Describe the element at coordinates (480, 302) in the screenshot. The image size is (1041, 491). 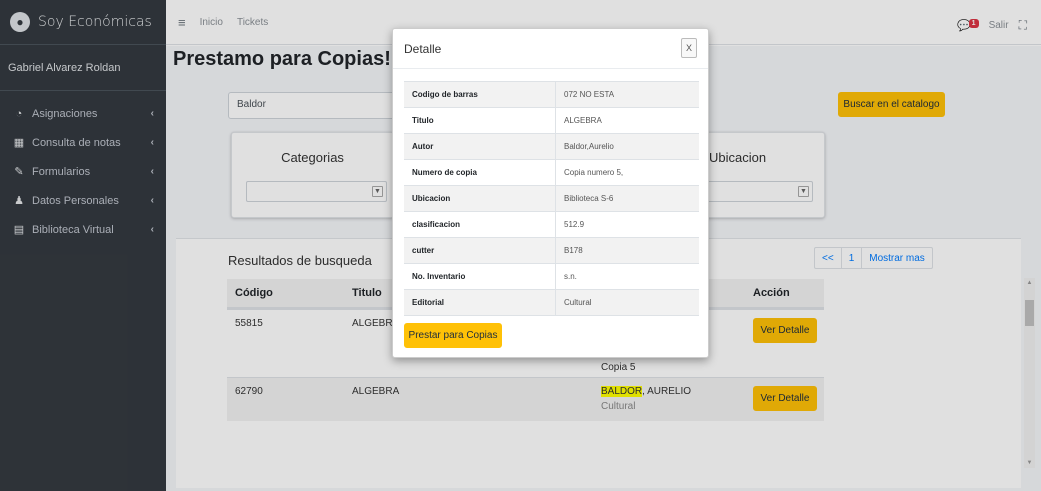
I see `detail-key: Editorial` at that location.